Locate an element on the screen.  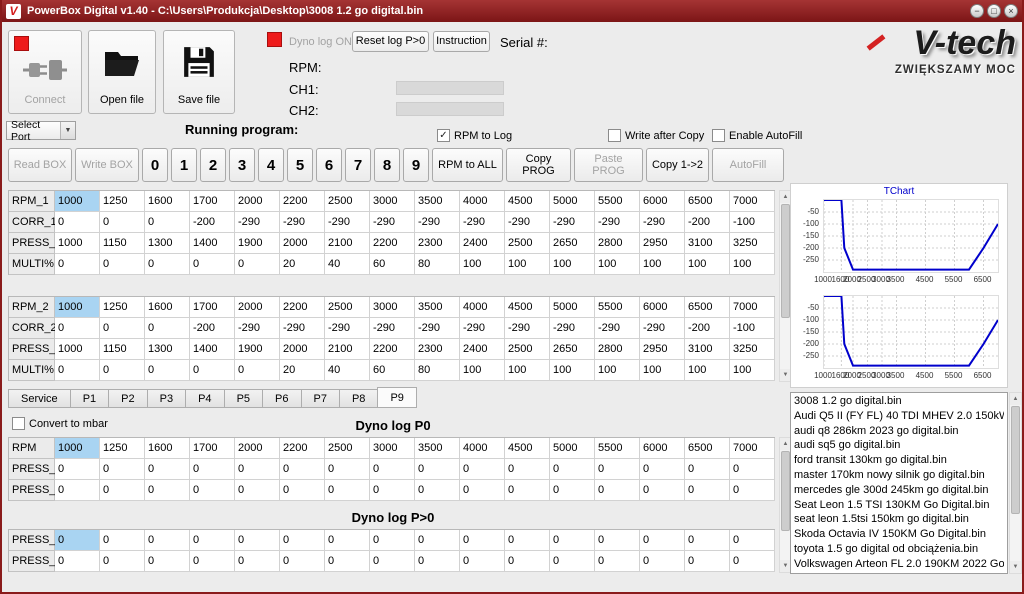
table-cell: 1400 is located at coordinates (212, 349).